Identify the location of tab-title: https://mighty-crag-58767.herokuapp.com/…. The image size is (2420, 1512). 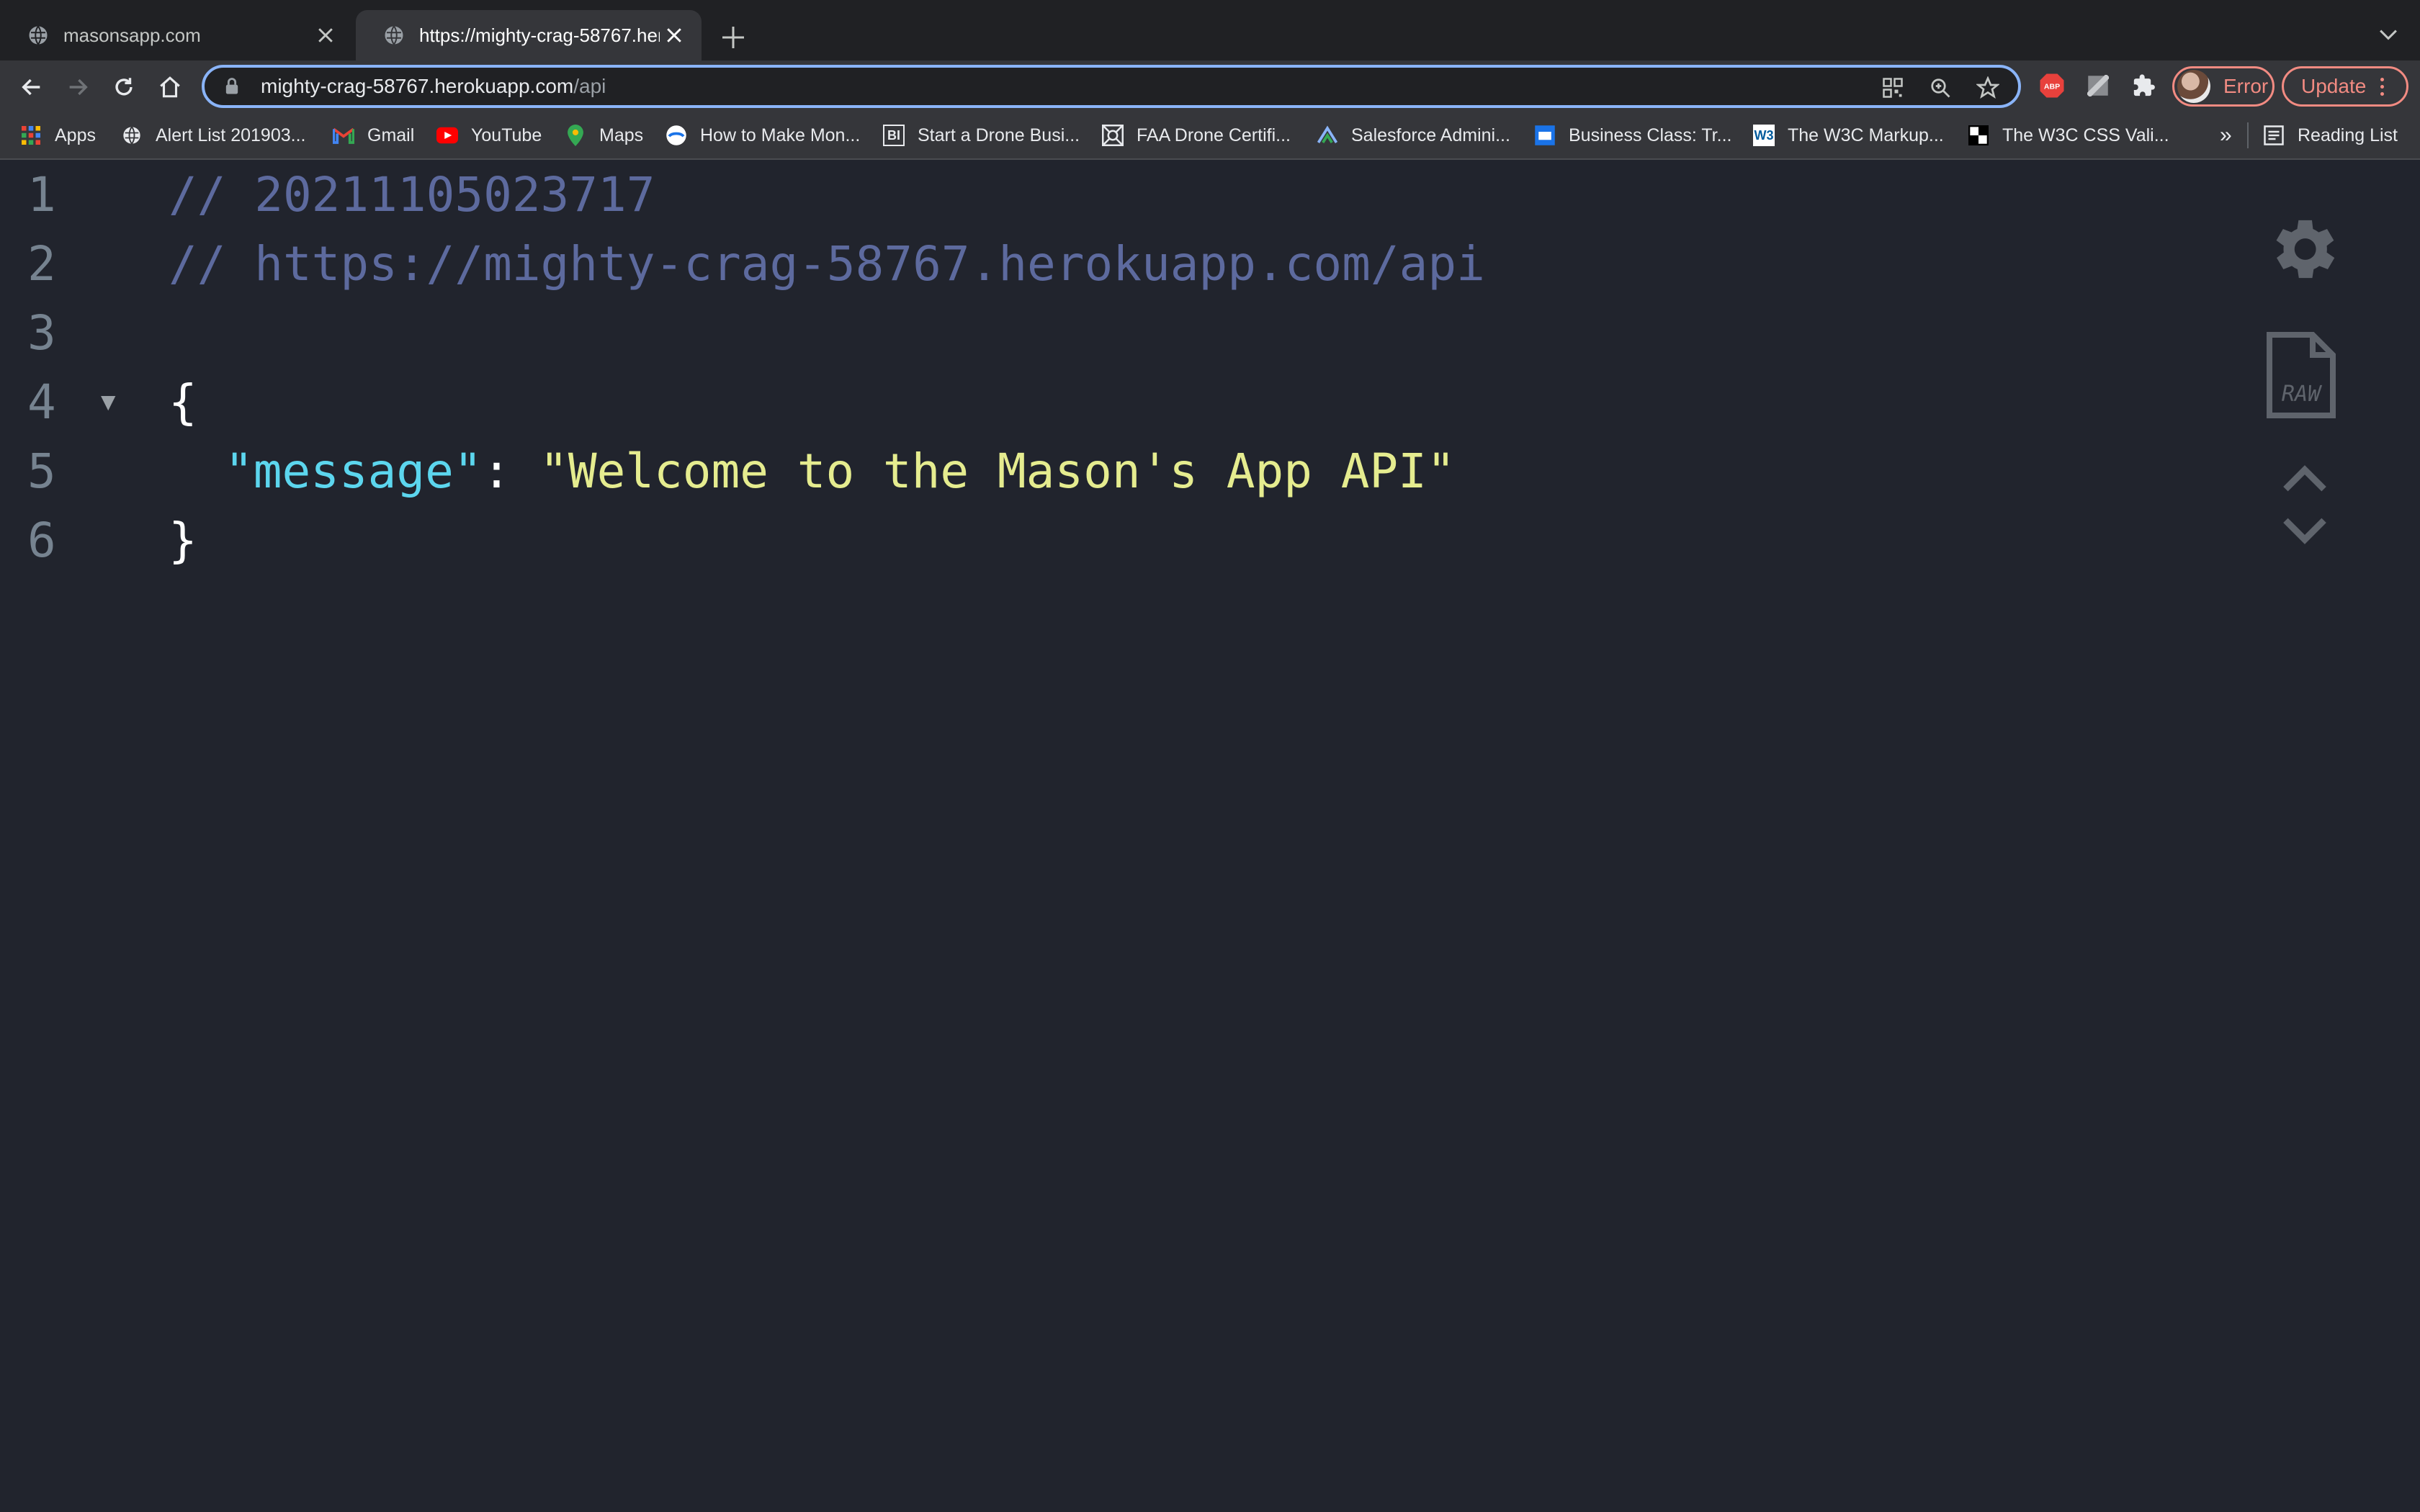
(539, 35).